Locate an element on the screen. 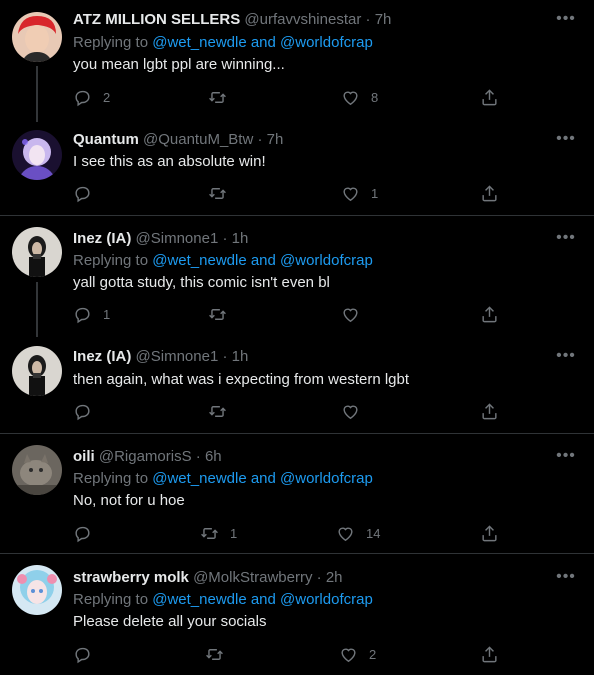 Image resolution: width=594 pixels, height=675 pixels. tweet-header: oili @RigamorisS · 6h is located at coordinates (147, 457).